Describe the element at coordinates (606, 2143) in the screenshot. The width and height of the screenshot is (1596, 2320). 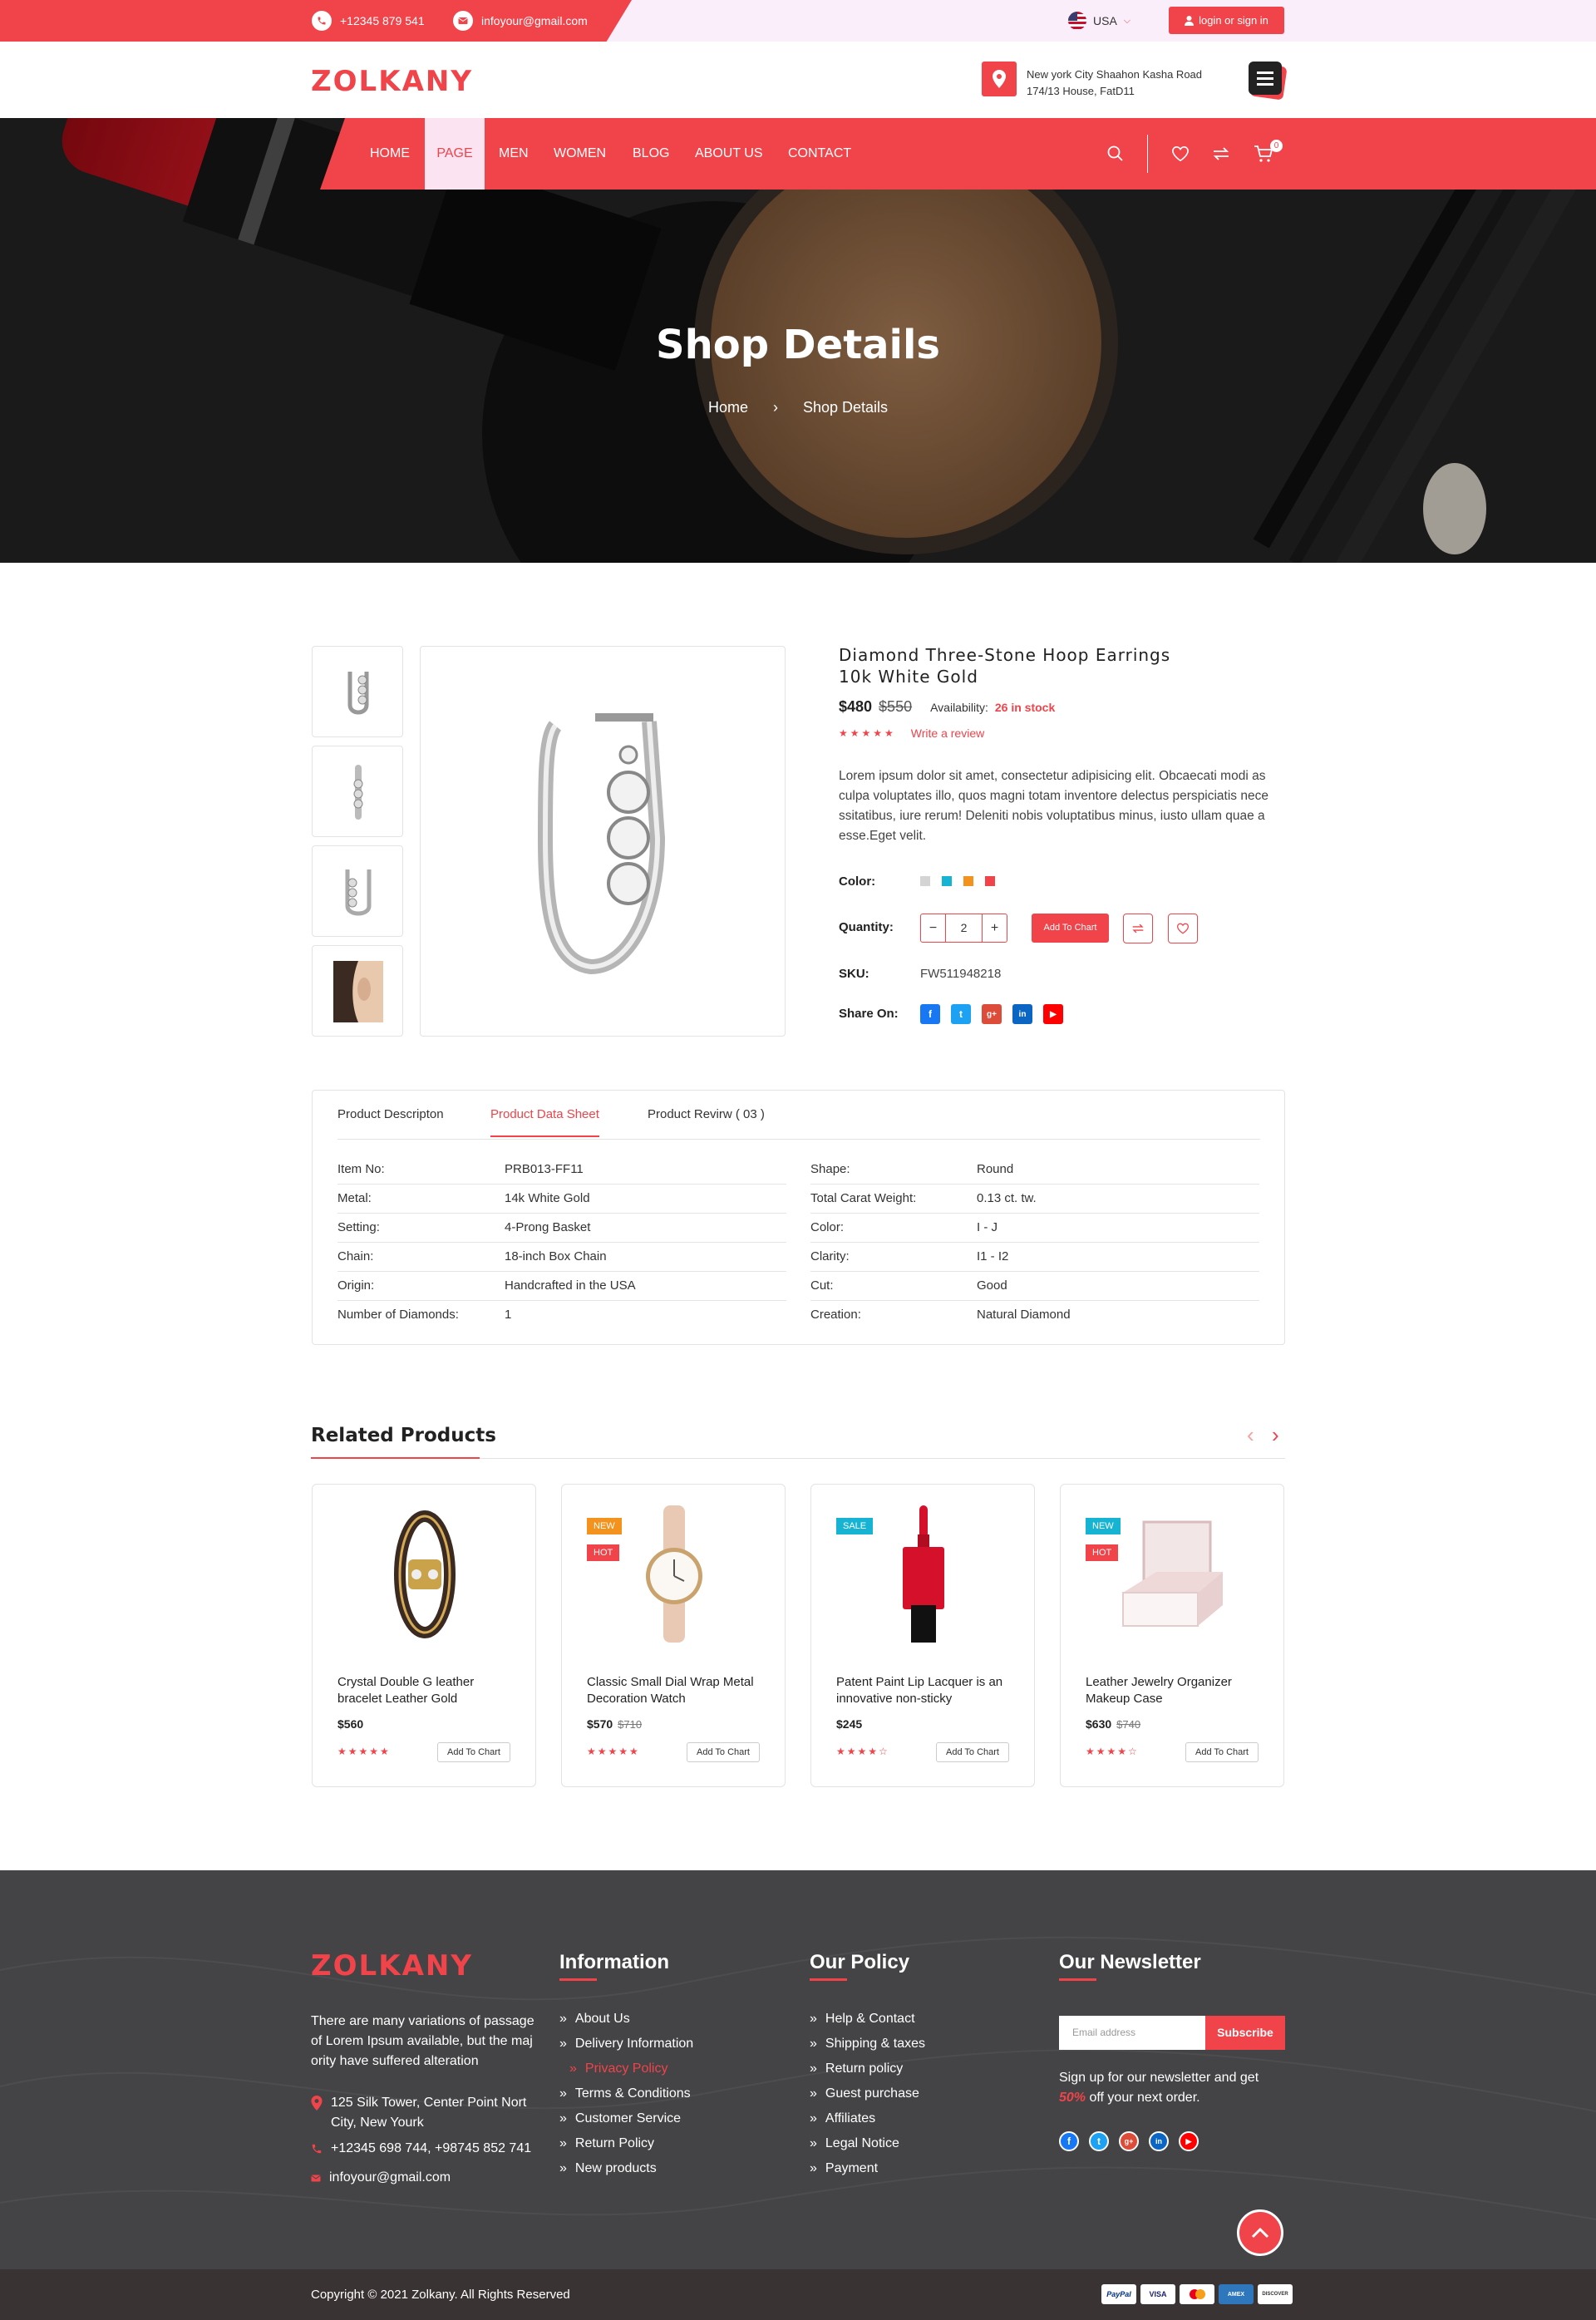
I see `footer-link: » Return Policy` at that location.